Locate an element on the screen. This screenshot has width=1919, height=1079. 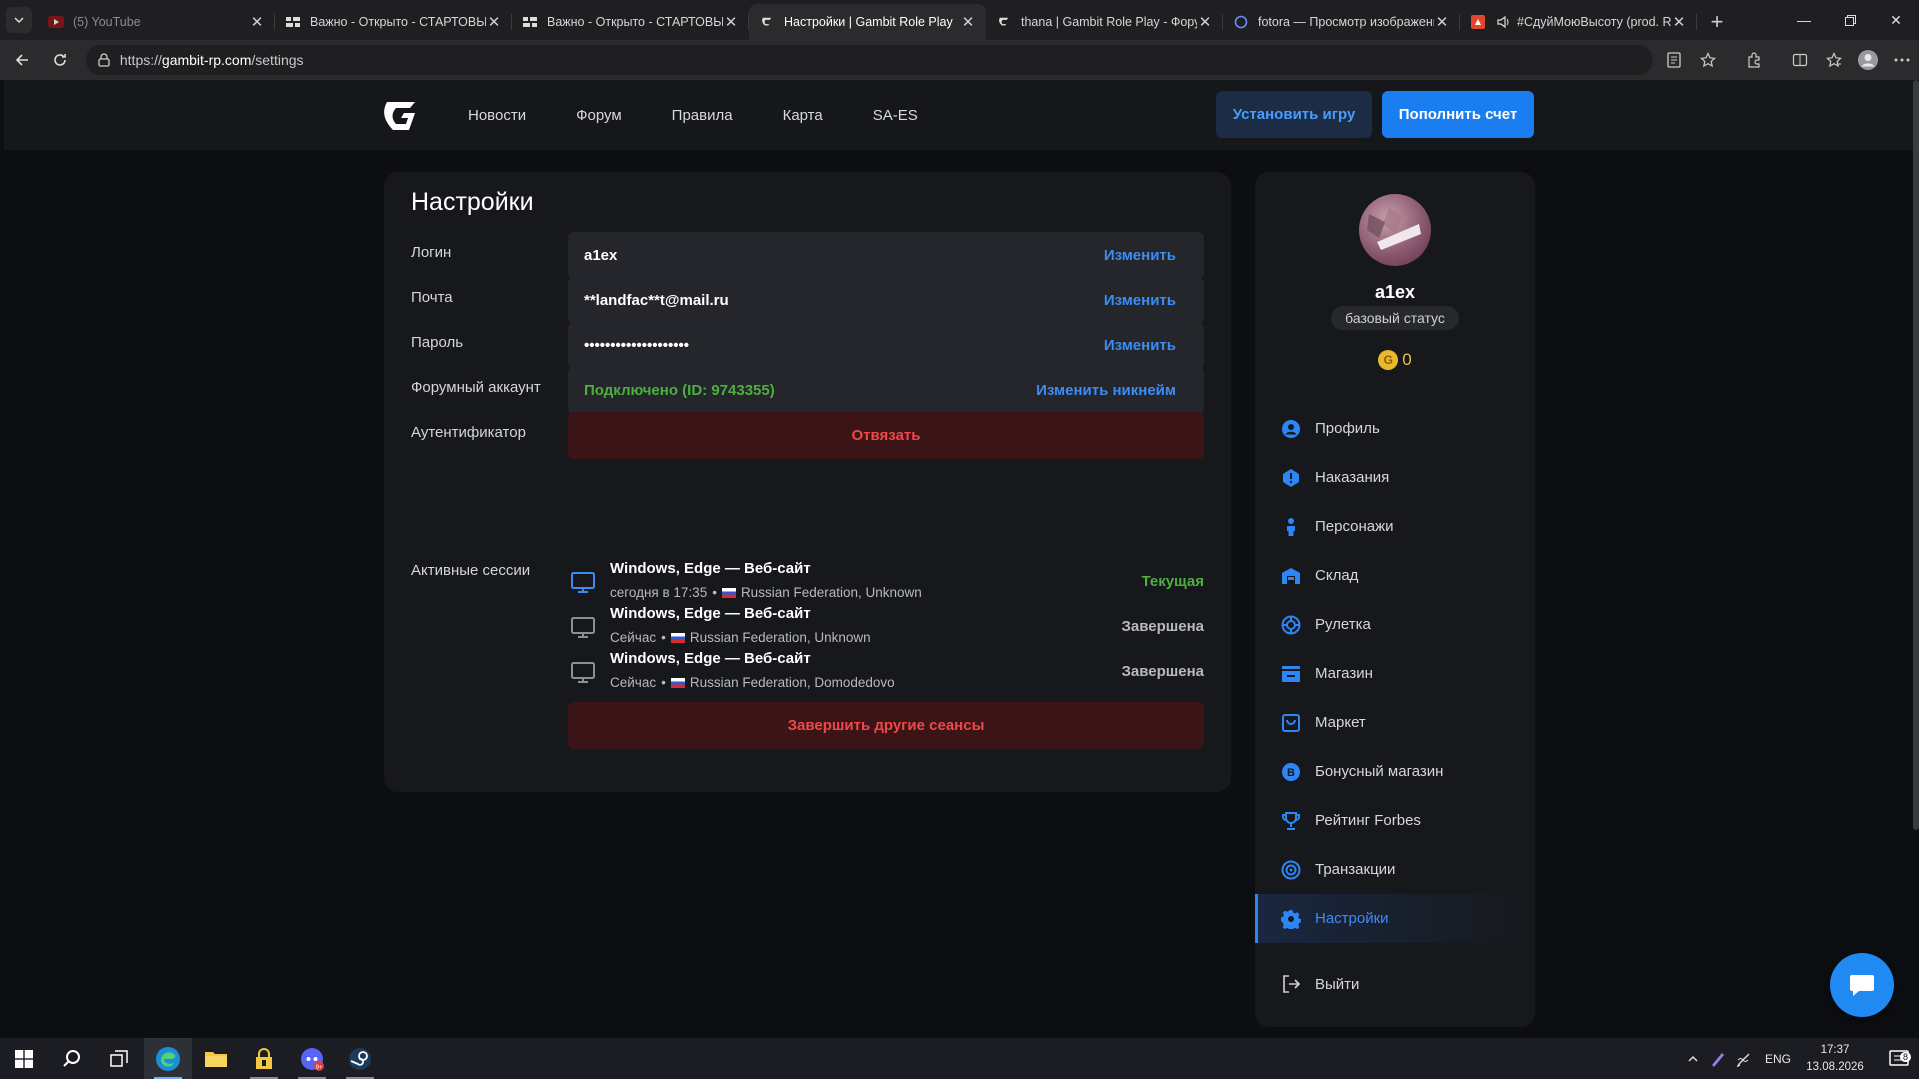
warehouse-icon is located at coordinates (1291, 576).